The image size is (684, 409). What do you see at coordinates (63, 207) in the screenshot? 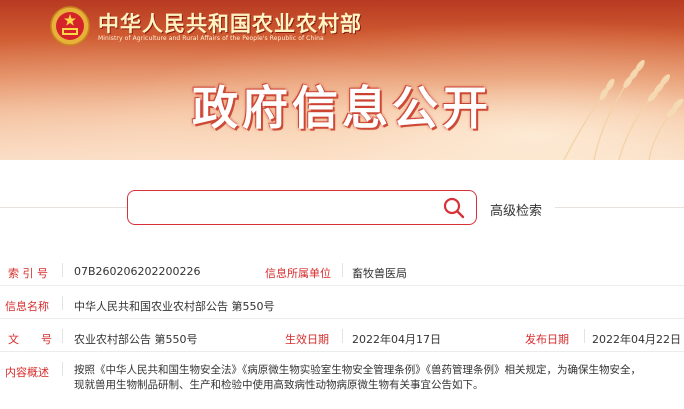
I see `divider-left` at bounding box center [63, 207].